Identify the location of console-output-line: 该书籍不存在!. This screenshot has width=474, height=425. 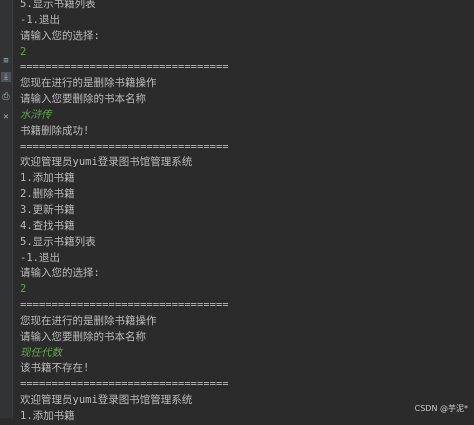
(55, 368).